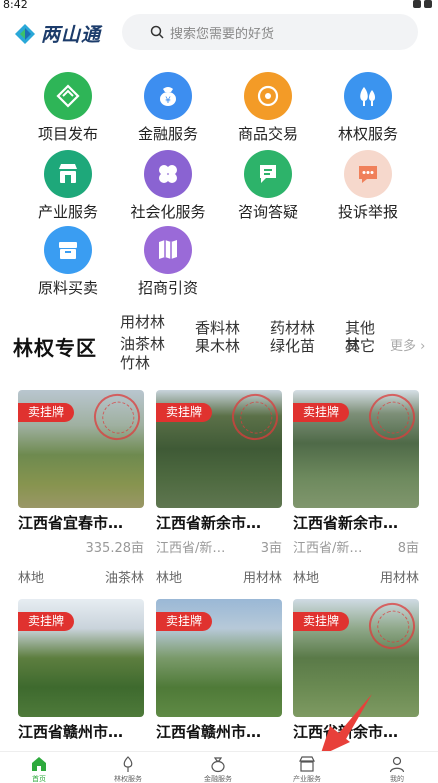 The width and height of the screenshot is (438, 783). What do you see at coordinates (71, 35) in the screenshot?
I see `brand-name: 两山通` at bounding box center [71, 35].